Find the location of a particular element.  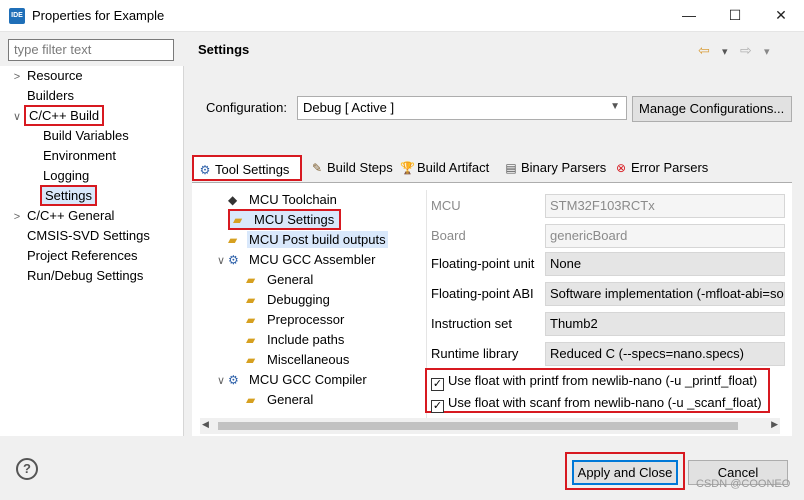

tool-tree-label: Debugging is located at coordinates (298, 299).